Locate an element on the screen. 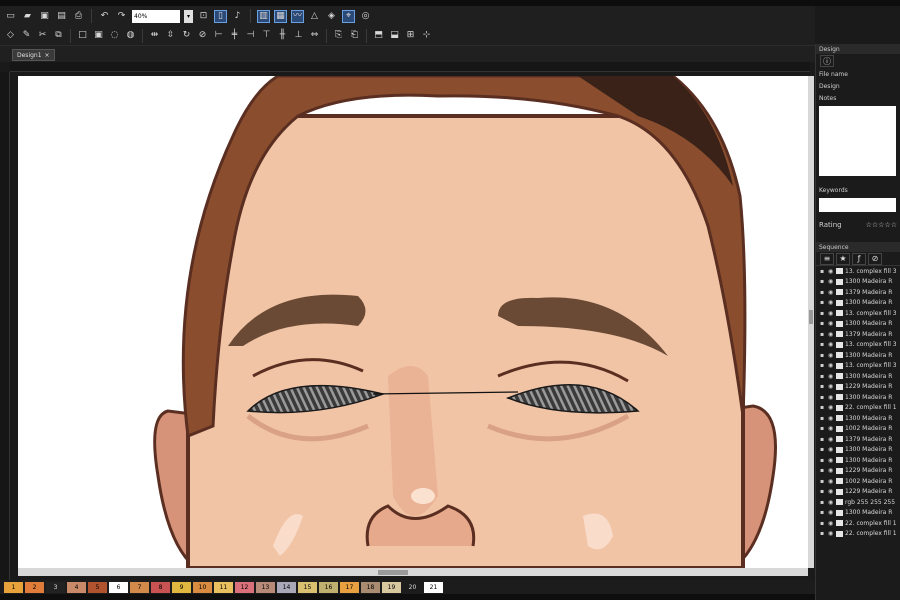 This screenshot has height=600, width=900. wave-icon: 〰 is located at coordinates (297, 16).